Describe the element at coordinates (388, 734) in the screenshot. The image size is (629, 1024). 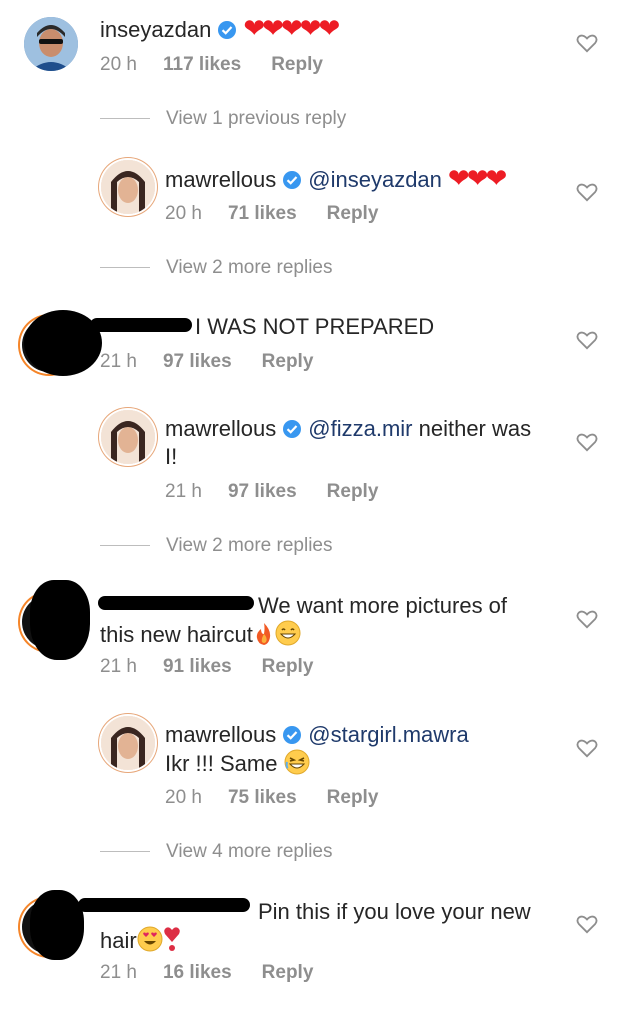
I see `mention-link: @stargirl.mawra` at that location.